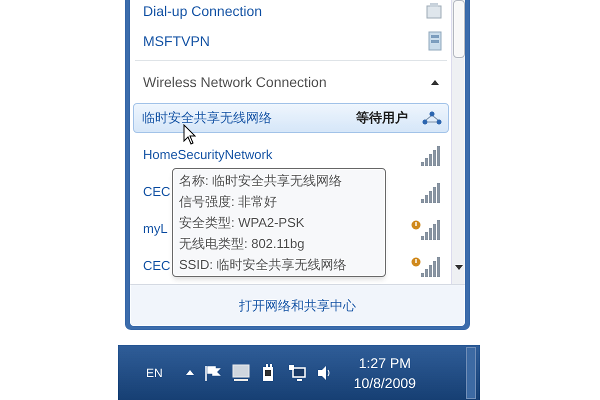  I want to click on network-status: 等待用户, so click(382, 118).